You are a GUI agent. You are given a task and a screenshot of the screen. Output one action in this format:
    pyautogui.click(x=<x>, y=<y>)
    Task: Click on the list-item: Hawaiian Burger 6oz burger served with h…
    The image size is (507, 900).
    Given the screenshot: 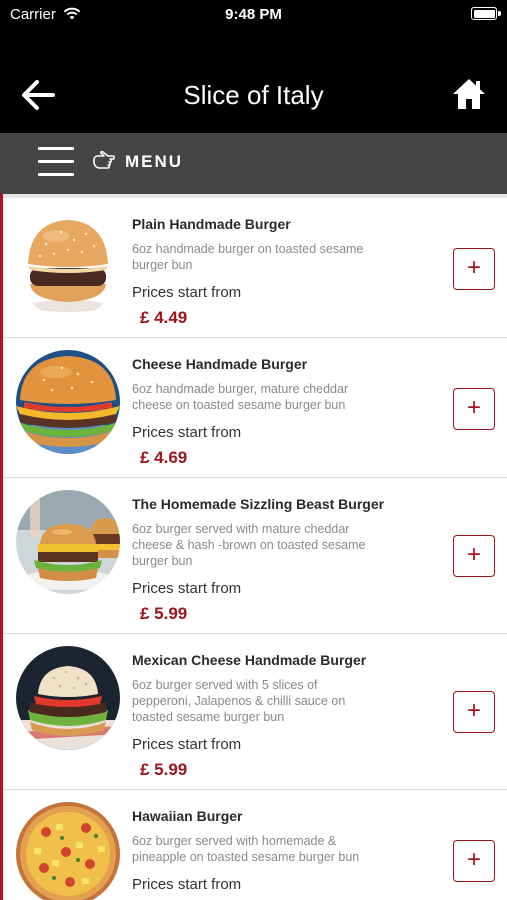 What is the action you would take?
    pyautogui.click(x=255, y=845)
    